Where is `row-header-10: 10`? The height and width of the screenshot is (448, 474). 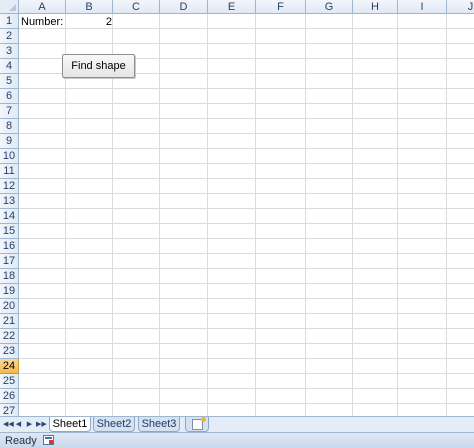 row-header-10: 10 is located at coordinates (9, 156).